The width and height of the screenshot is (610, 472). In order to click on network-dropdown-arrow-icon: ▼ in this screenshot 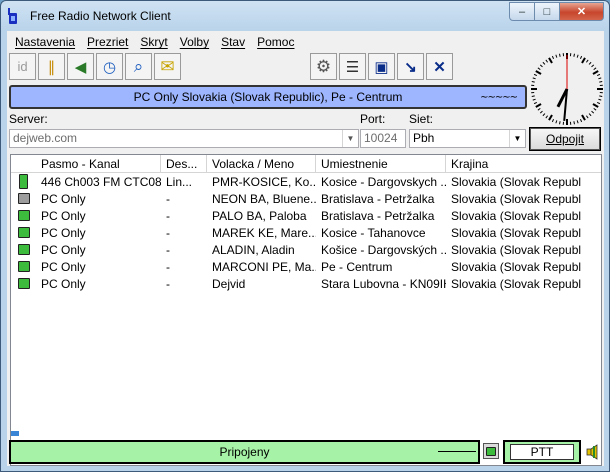, I will do `click(517, 138)`.